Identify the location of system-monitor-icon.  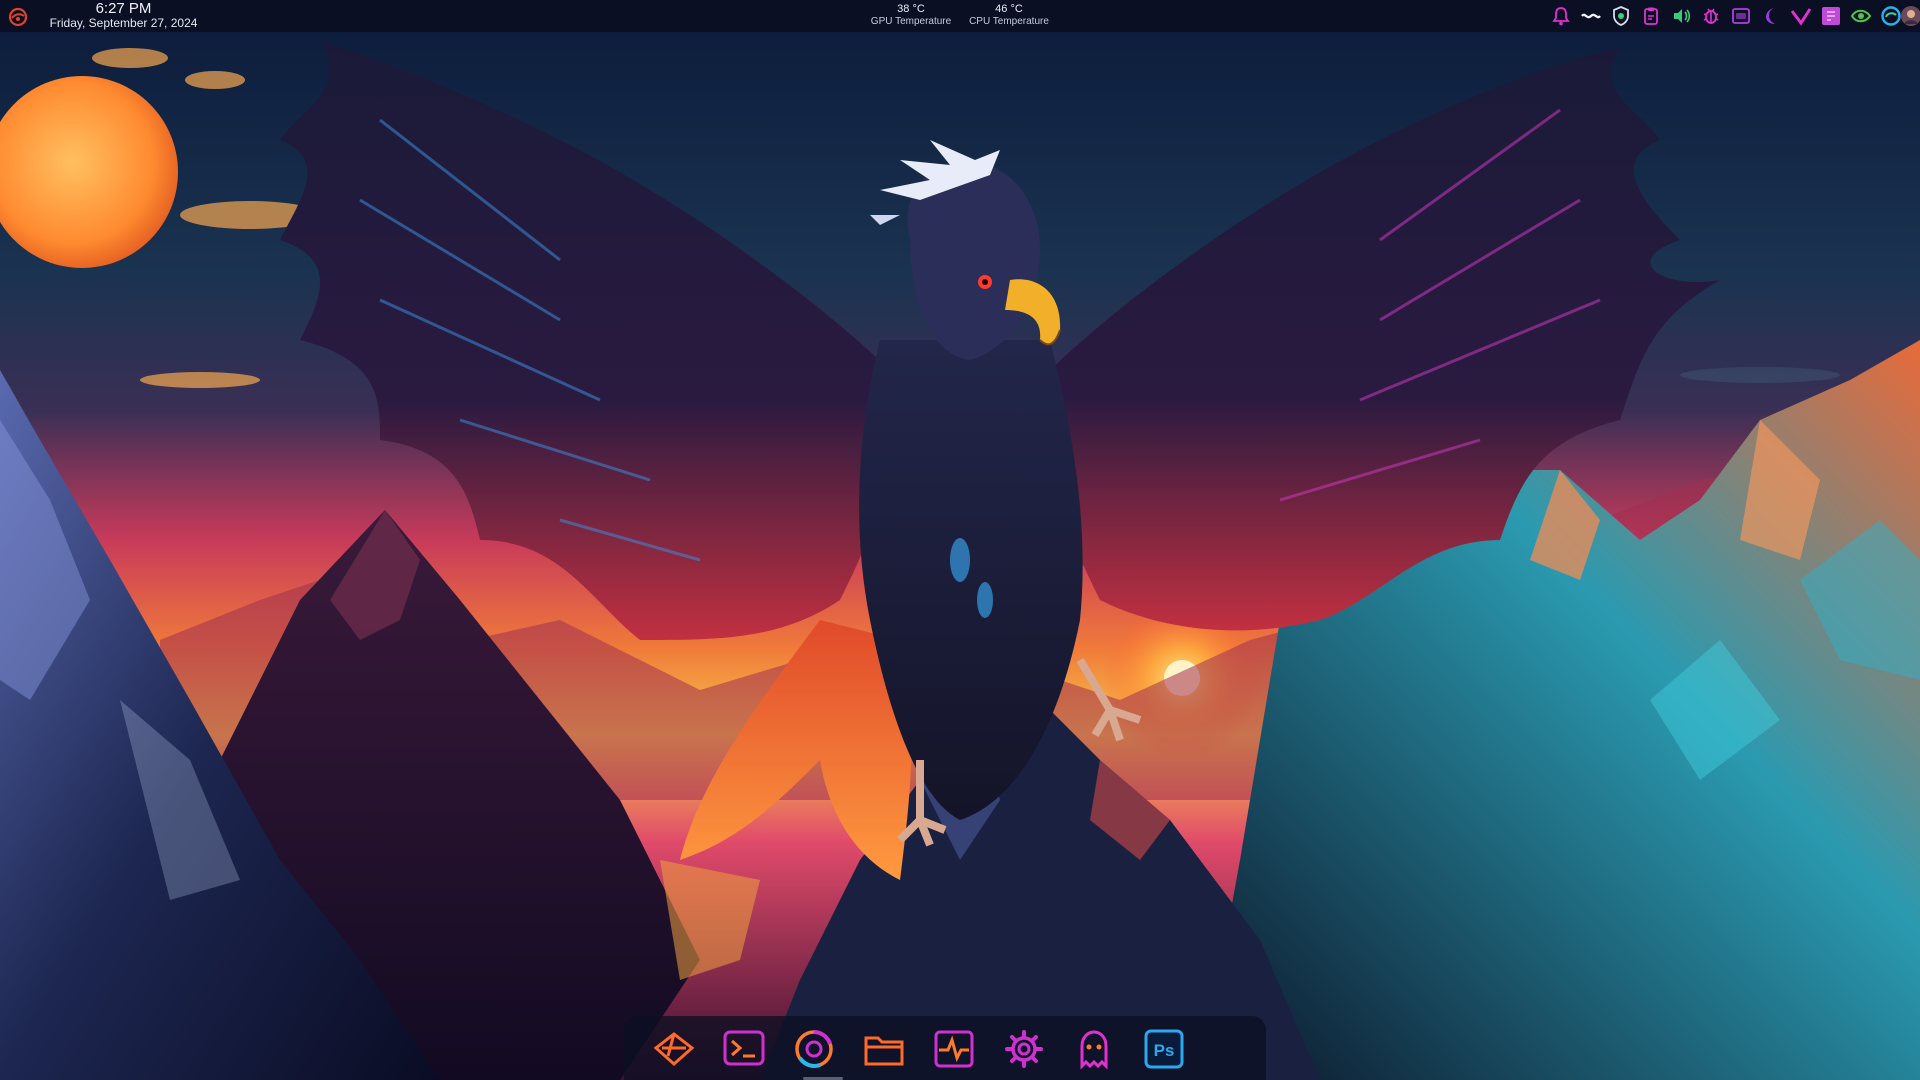
(954, 1049).